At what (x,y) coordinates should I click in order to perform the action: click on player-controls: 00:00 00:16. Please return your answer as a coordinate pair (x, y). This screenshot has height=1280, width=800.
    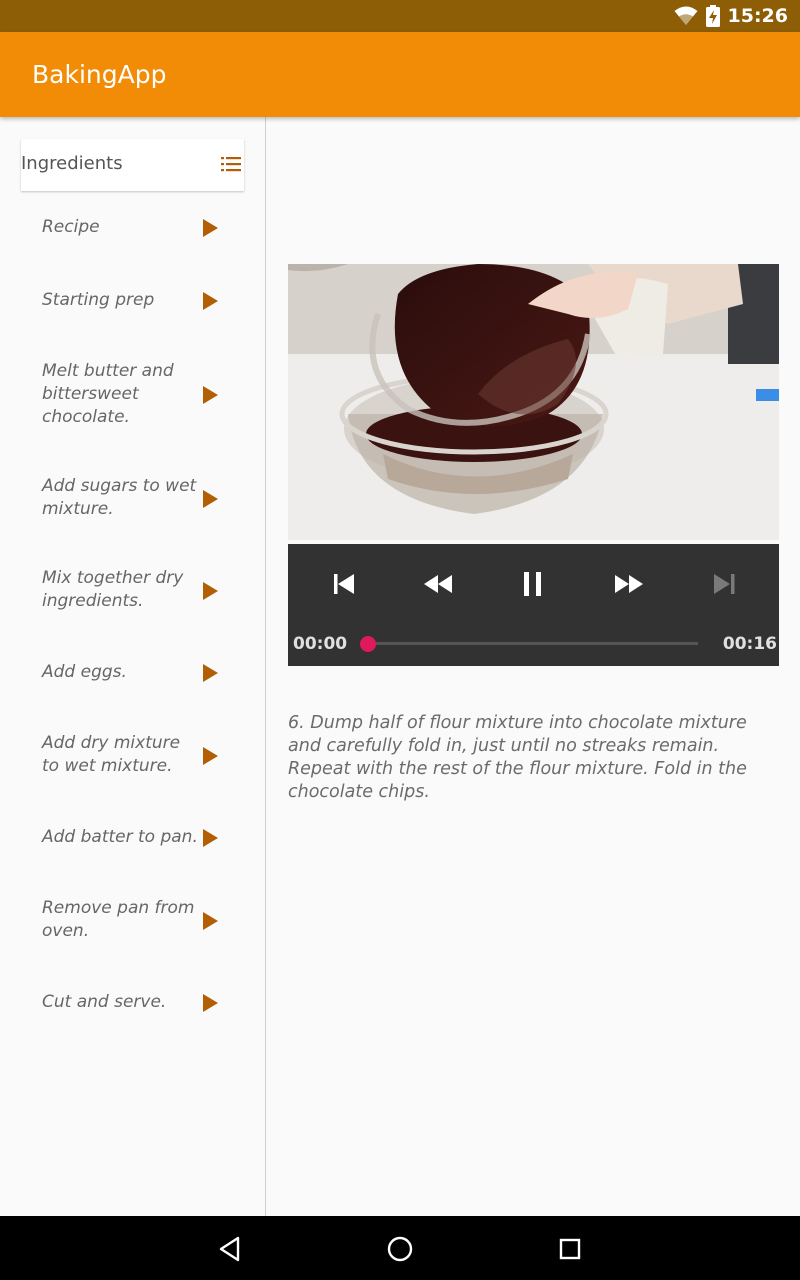
    Looking at the image, I should click on (533, 605).